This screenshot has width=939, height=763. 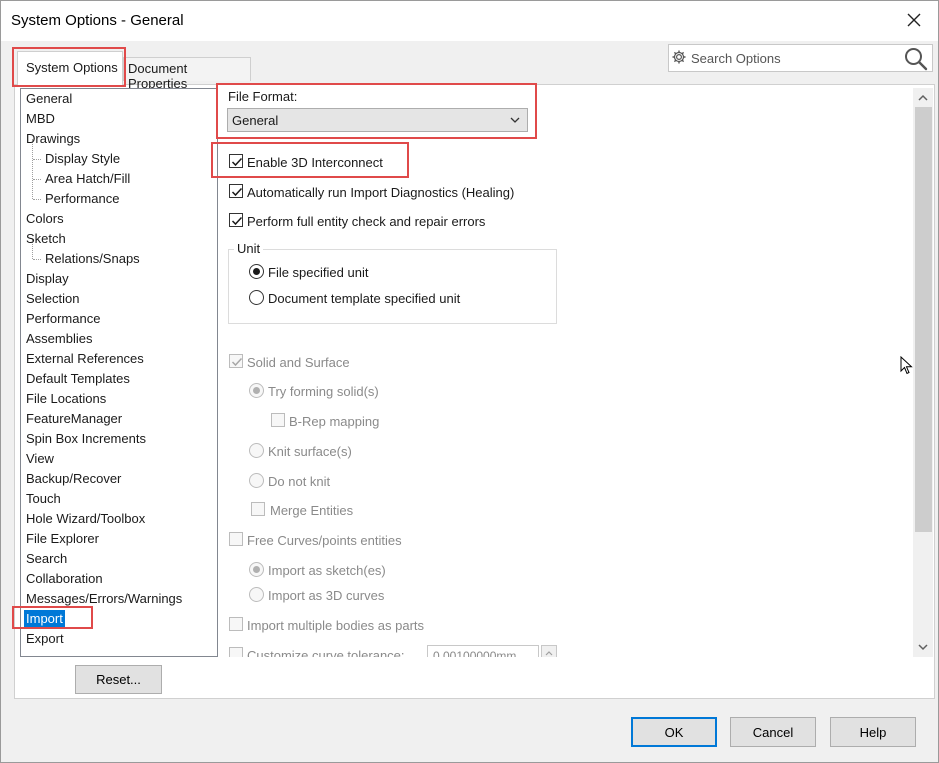 I want to click on import-as-sketch-label: Import as sketch(es), so click(x=327, y=570).